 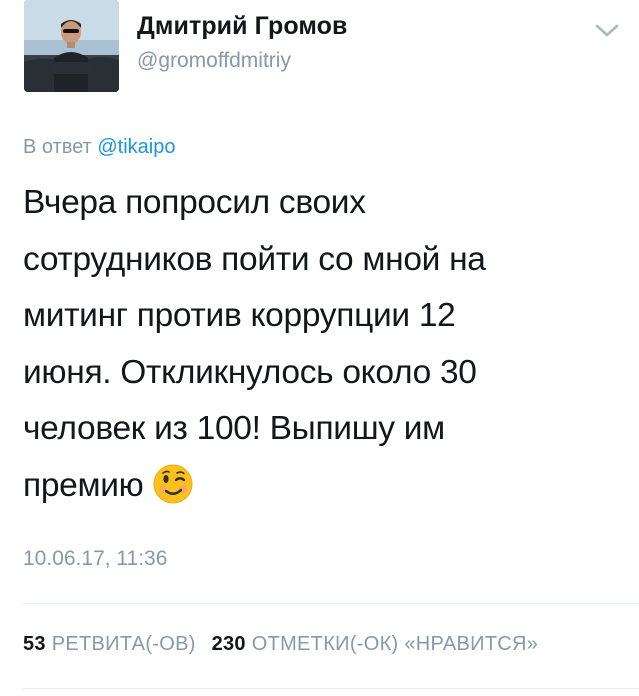 What do you see at coordinates (95, 559) in the screenshot?
I see `tweet-timestamp: 10.06.17, 11:36` at bounding box center [95, 559].